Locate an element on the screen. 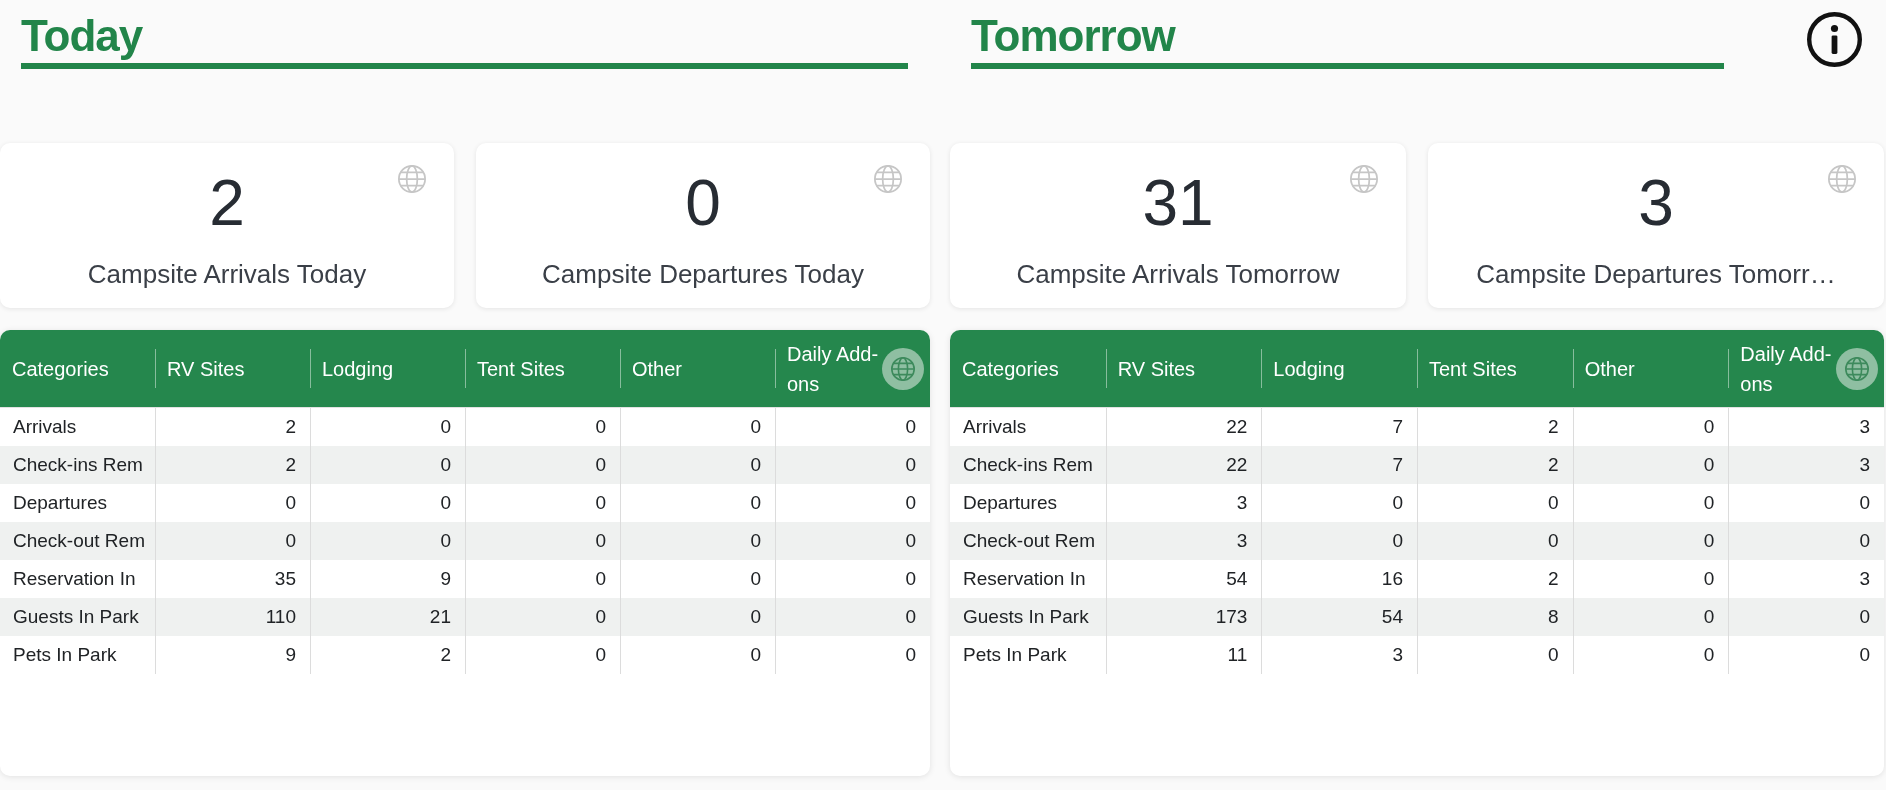  table-cell: 54 is located at coordinates (1339, 617).